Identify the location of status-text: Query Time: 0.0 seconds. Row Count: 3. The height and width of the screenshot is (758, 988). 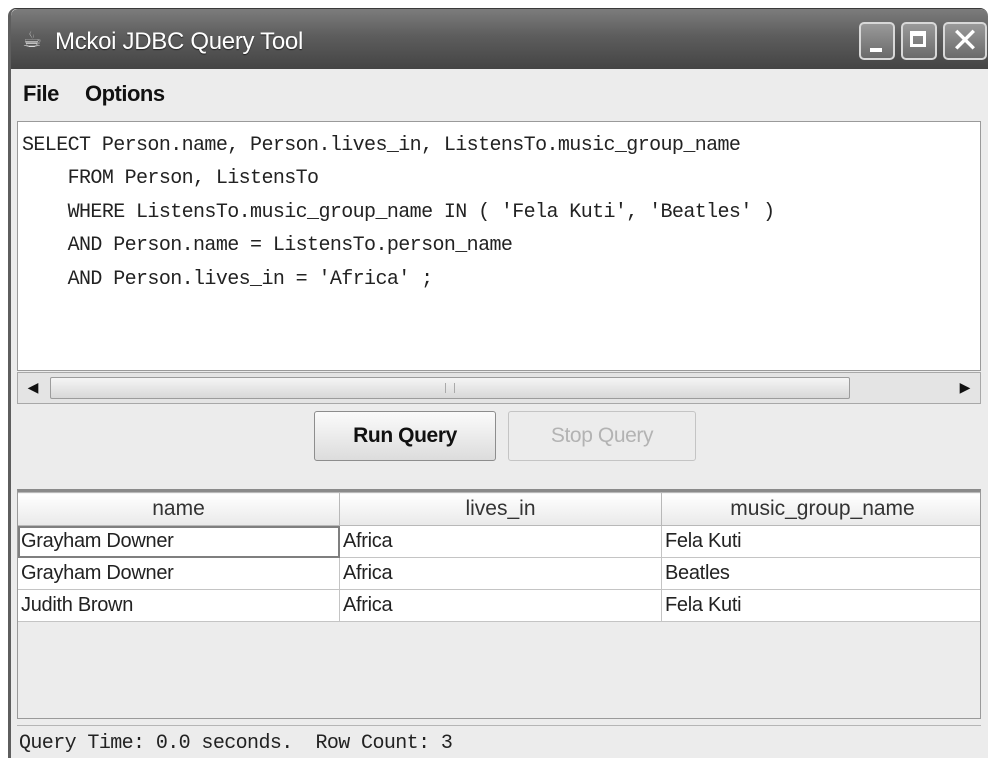
(236, 743).